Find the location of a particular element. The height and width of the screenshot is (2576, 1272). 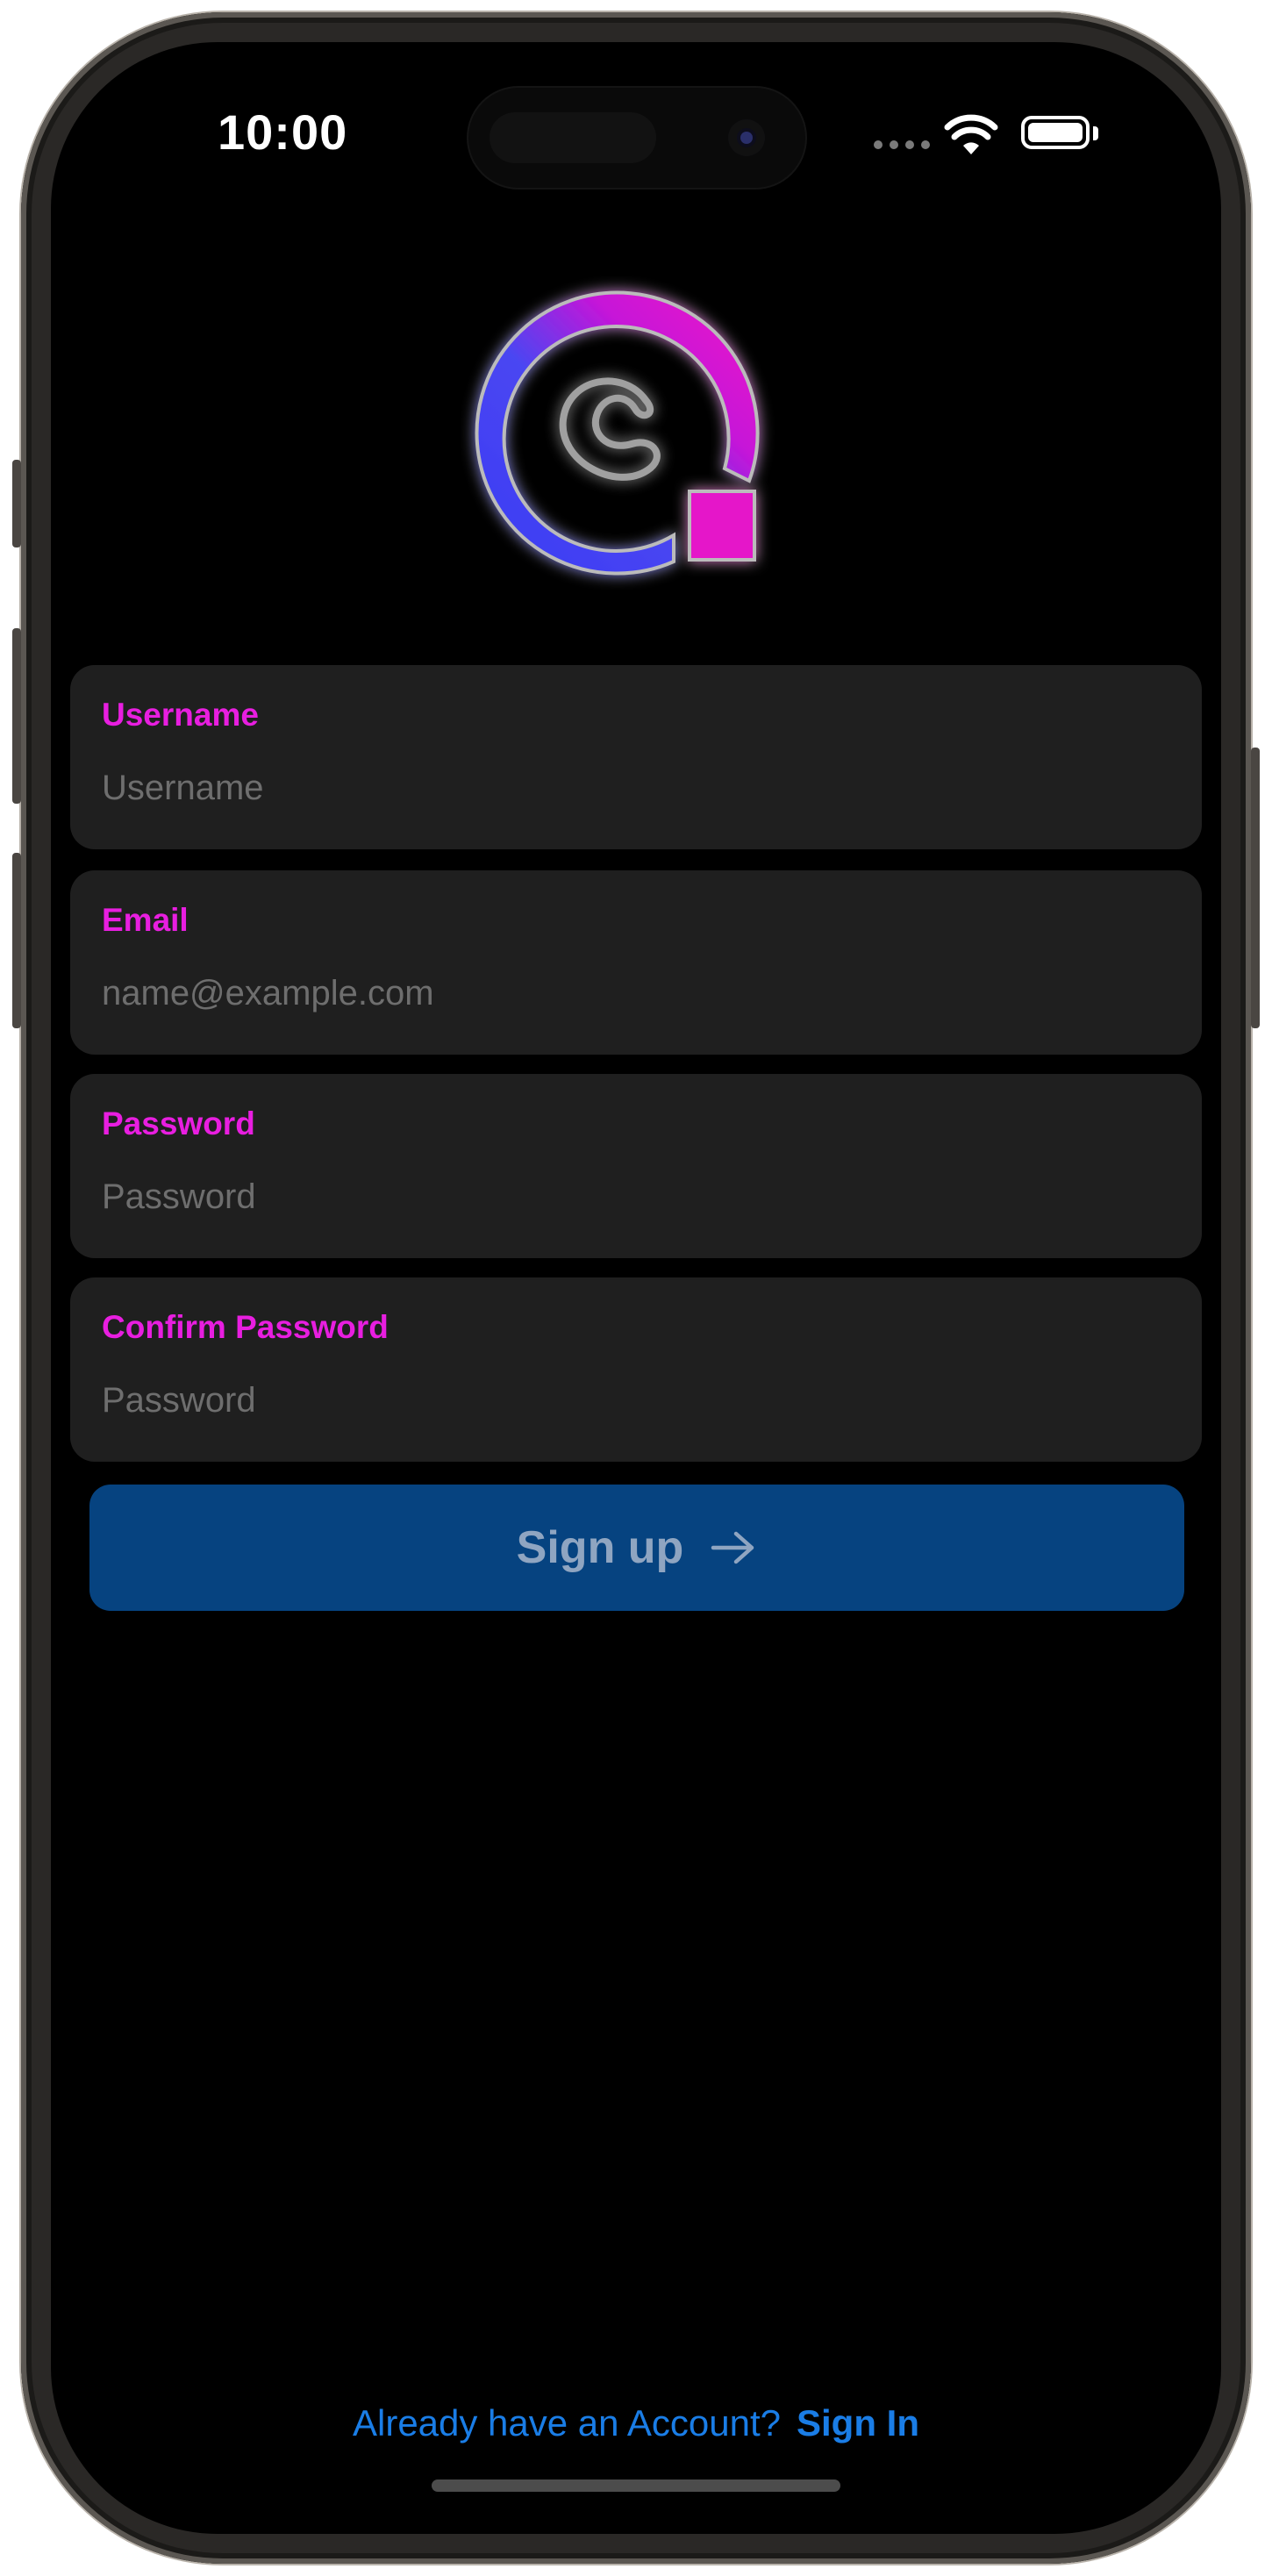

wifi-icon is located at coordinates (971, 134).